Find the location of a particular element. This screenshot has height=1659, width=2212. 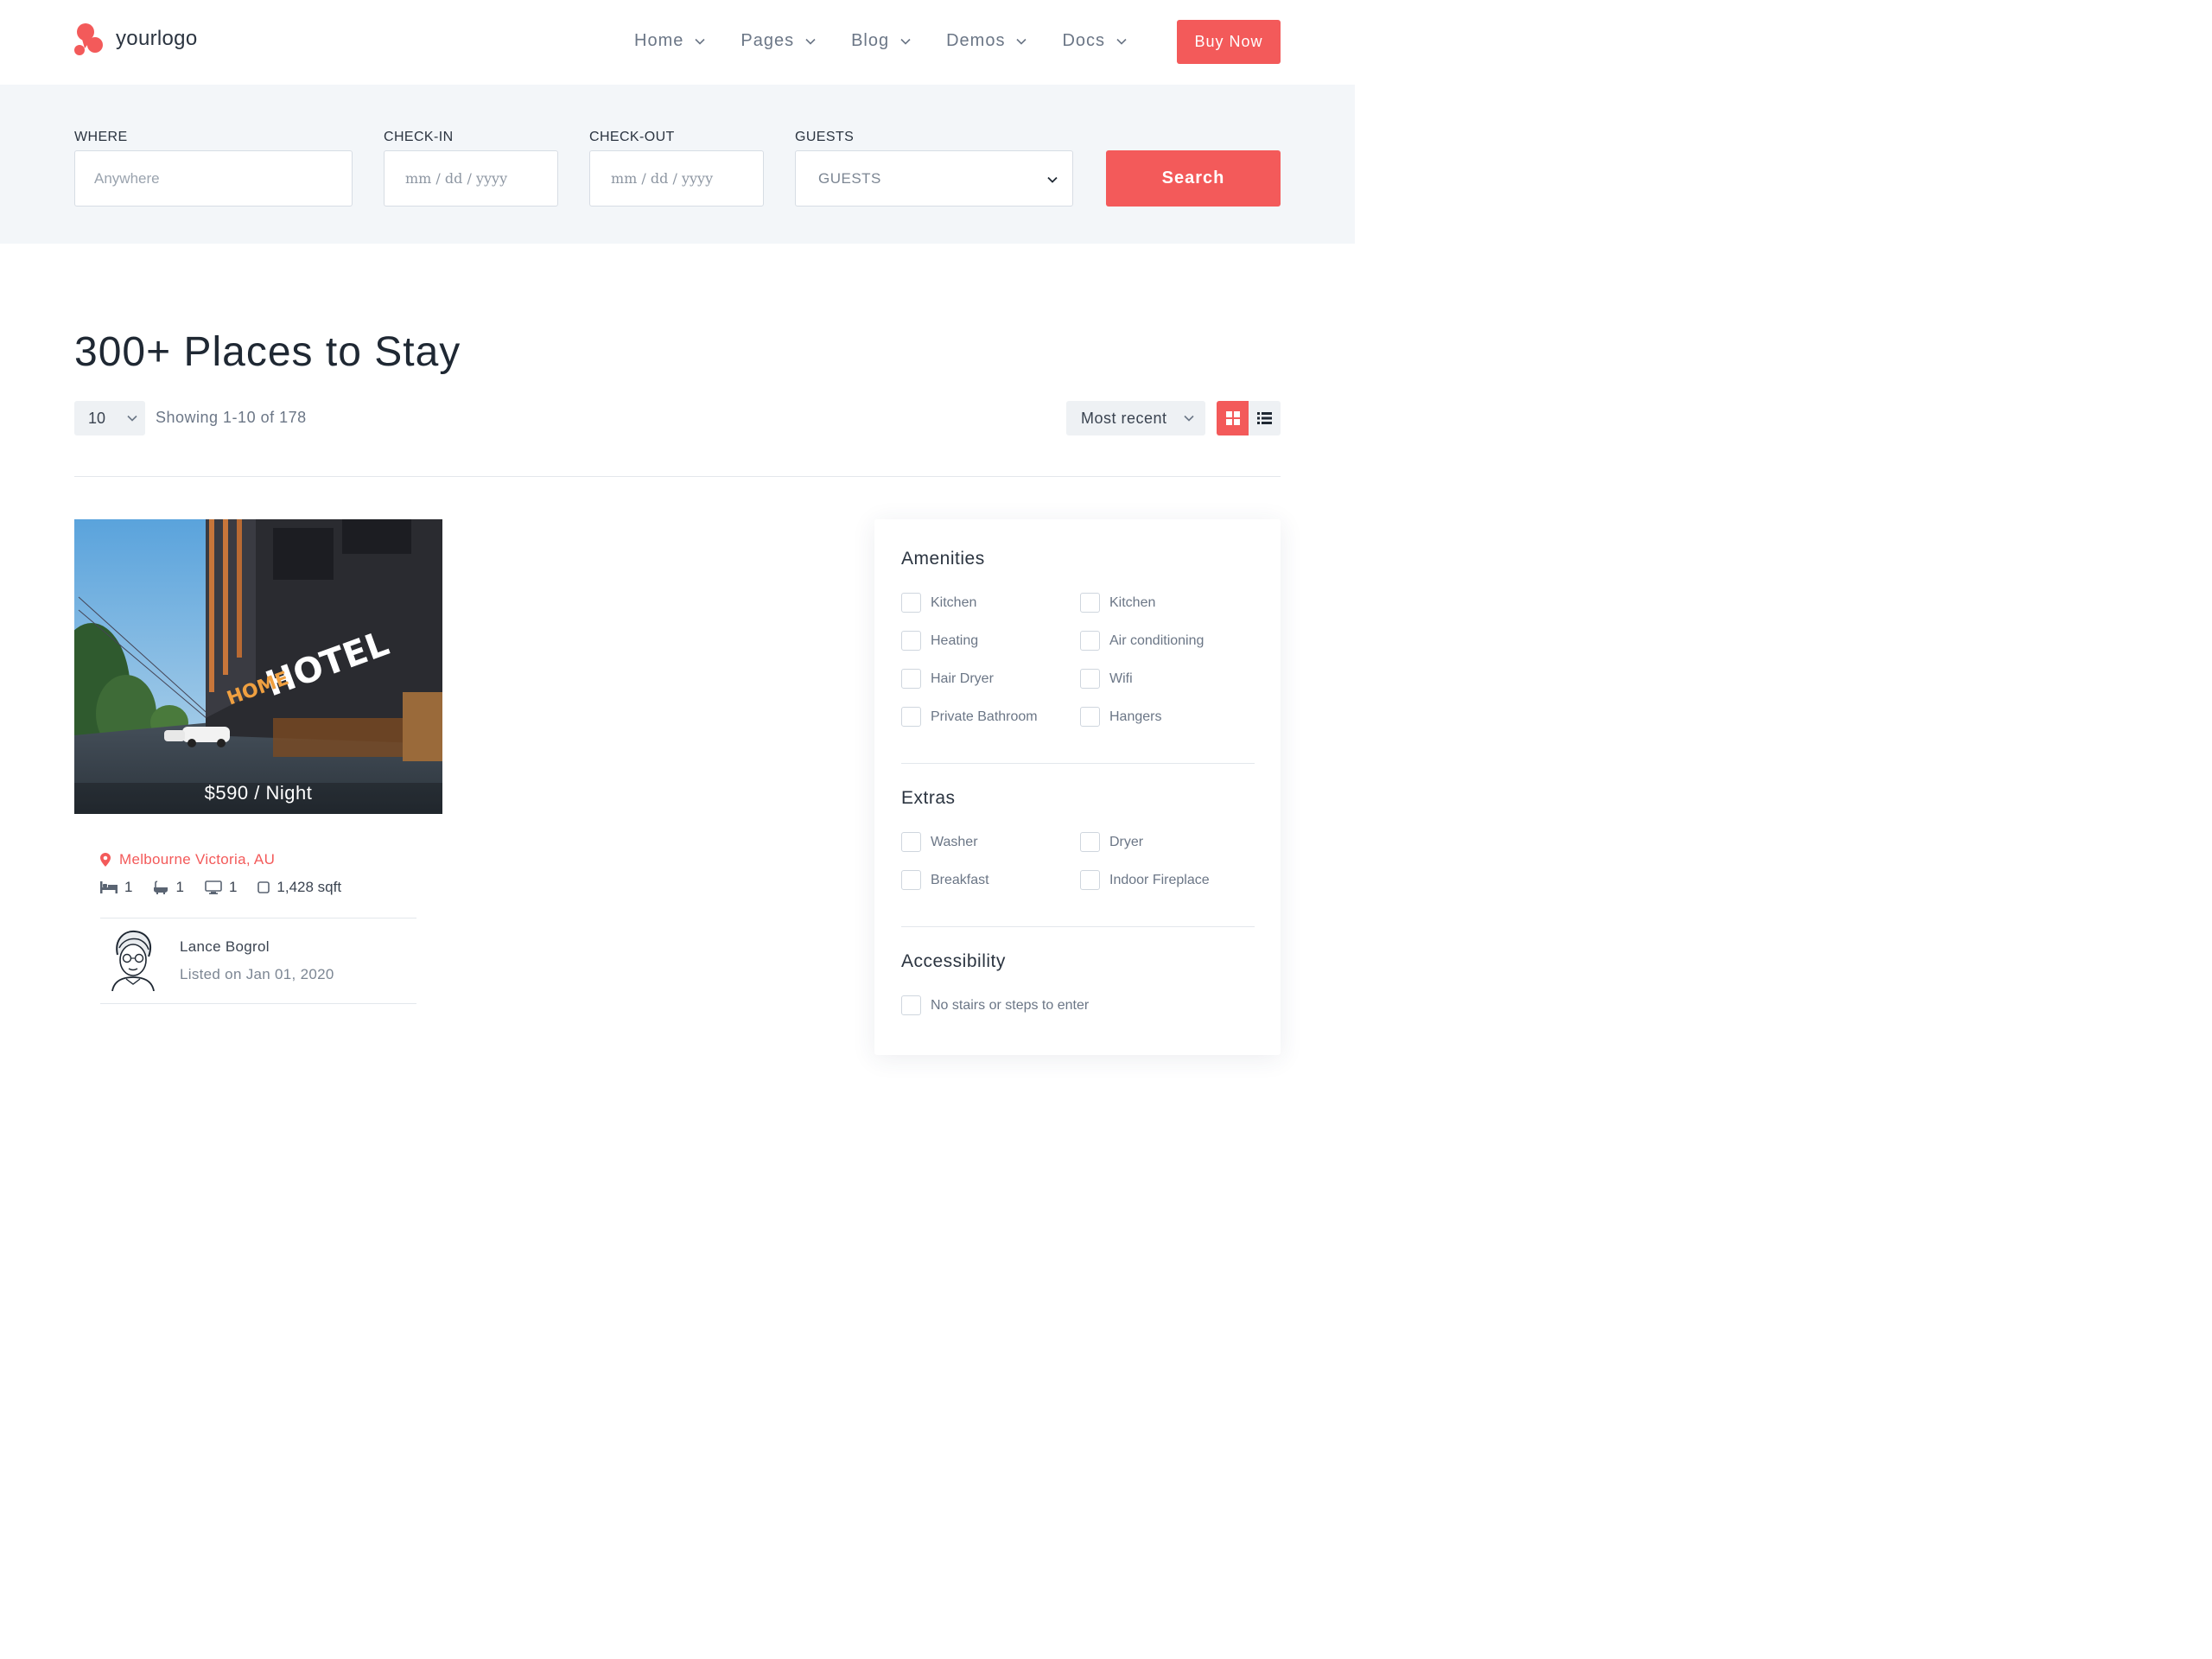

nav-label: Blog is located at coordinates (870, 40).